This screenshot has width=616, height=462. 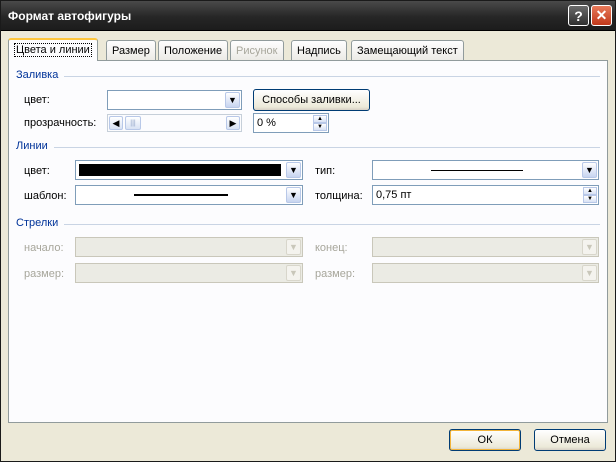 I want to click on help-button: ?, so click(x=578, y=15).